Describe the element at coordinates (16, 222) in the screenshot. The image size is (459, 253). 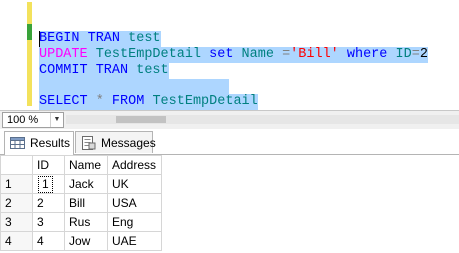
I see `row-number: 3` at that location.